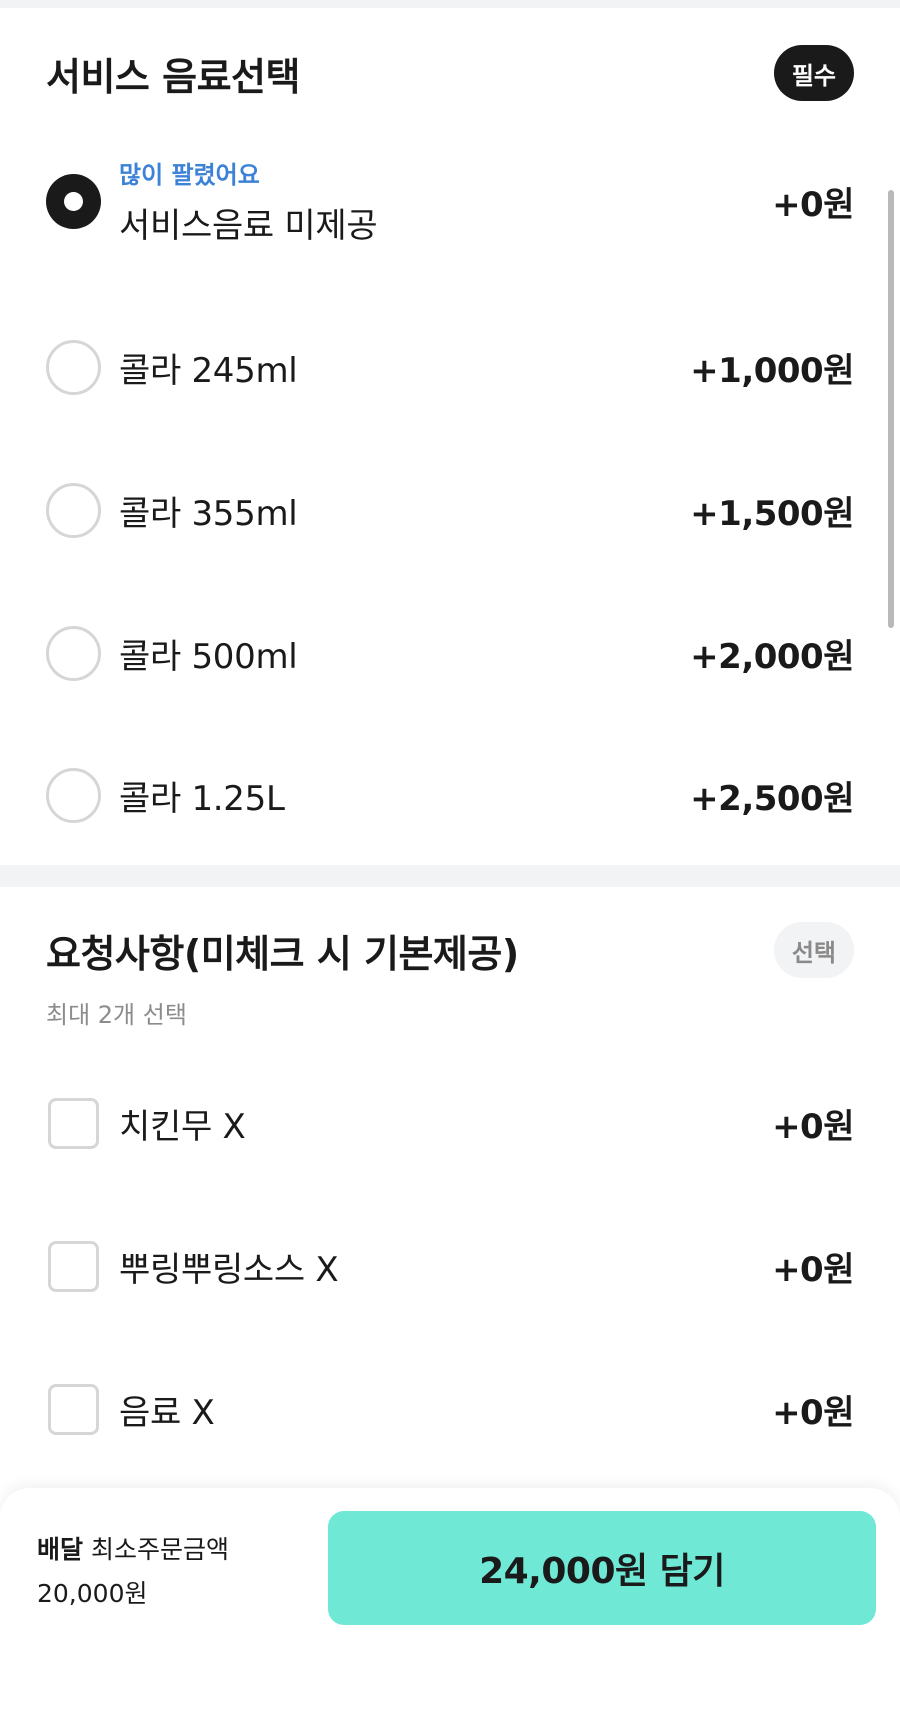 This screenshot has width=900, height=1726. I want to click on option-left: 콜라 500ml, so click(172, 653).